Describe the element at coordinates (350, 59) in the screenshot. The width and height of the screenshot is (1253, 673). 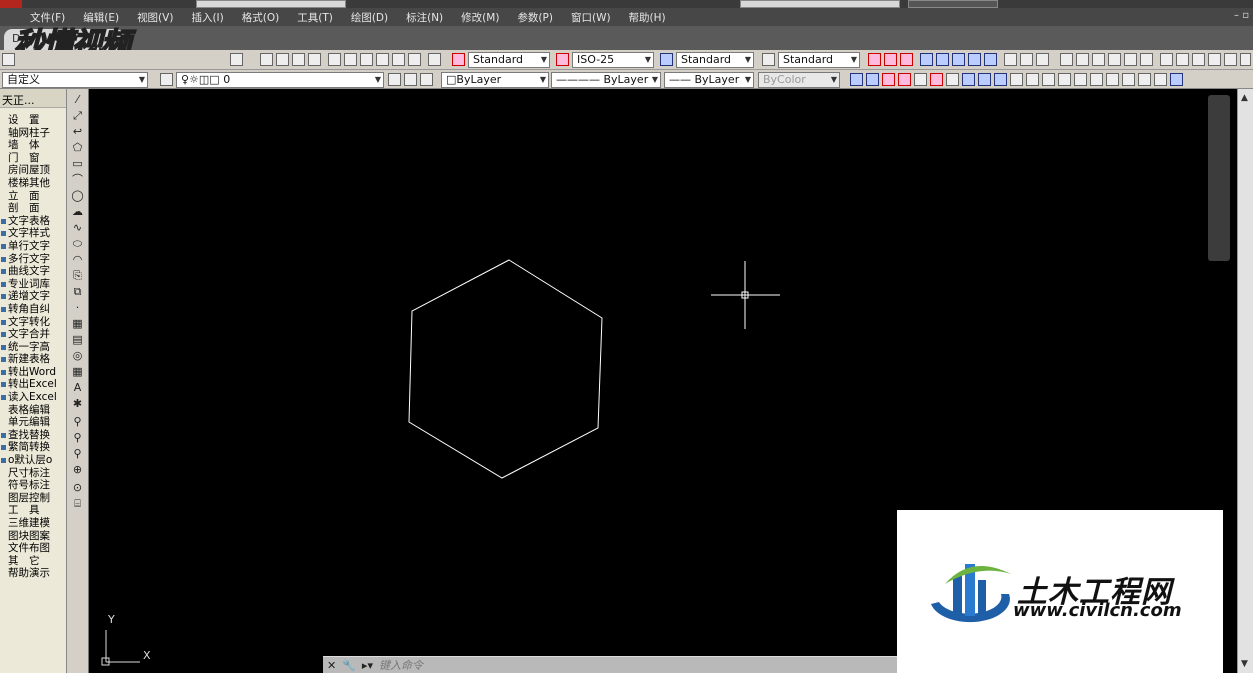
I see `design-center-icon` at that location.